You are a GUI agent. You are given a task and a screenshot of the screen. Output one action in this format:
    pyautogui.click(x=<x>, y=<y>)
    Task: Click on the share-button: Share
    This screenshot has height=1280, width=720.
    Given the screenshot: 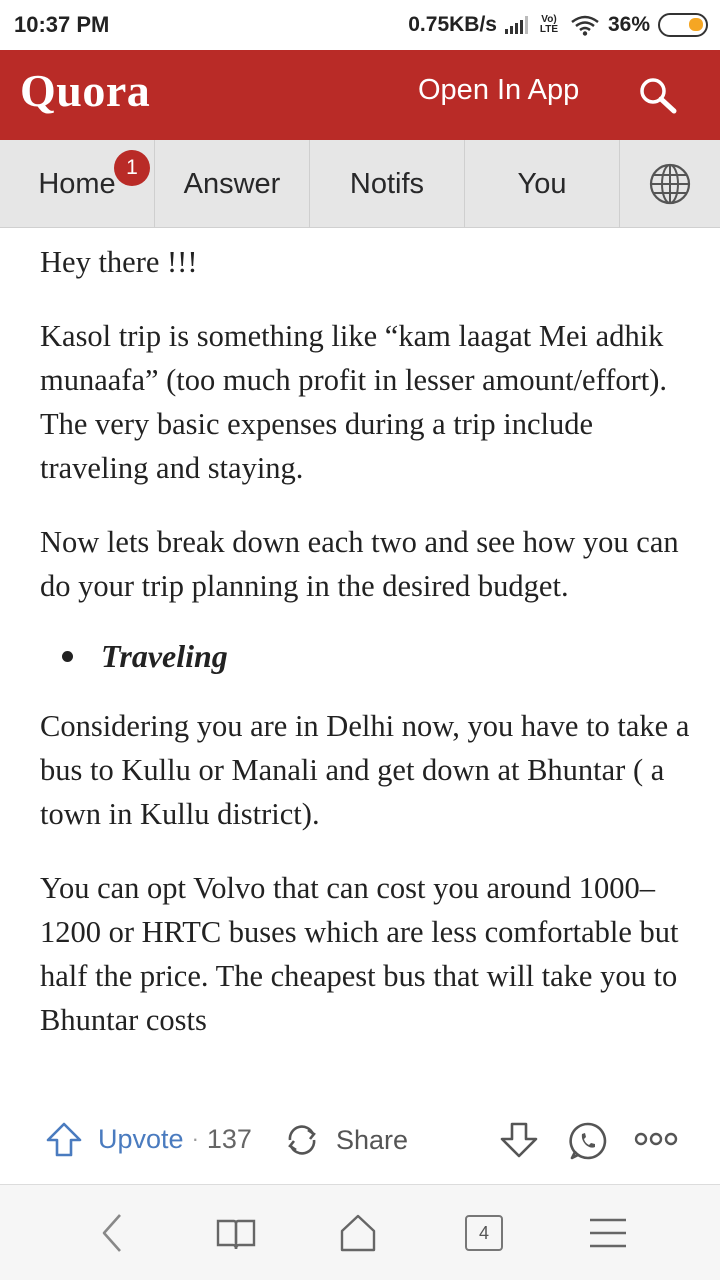 What is the action you would take?
    pyautogui.click(x=345, y=1140)
    